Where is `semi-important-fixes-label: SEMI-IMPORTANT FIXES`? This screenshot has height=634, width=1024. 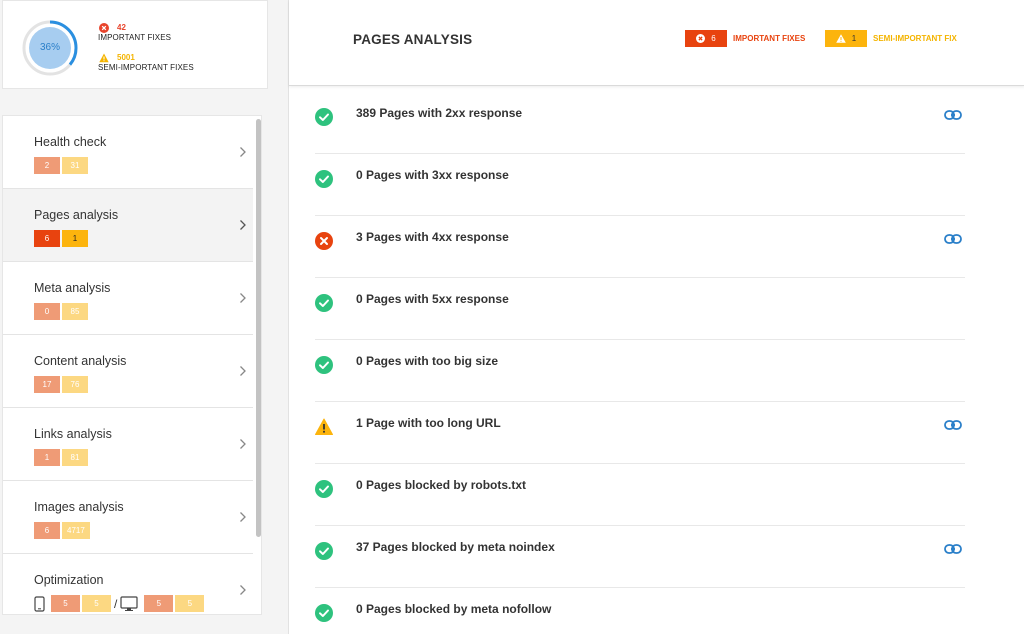
semi-important-fixes-label: SEMI-IMPORTANT FIXES is located at coordinates (146, 67).